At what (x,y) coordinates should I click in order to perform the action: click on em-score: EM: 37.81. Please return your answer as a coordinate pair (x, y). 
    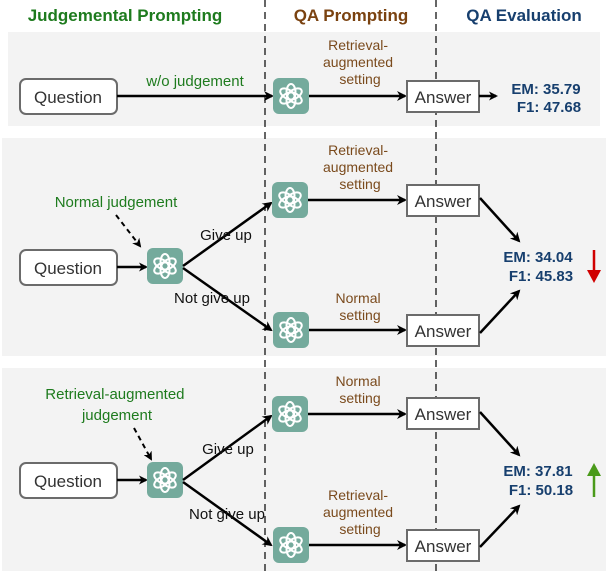
    Looking at the image, I should click on (537, 471).